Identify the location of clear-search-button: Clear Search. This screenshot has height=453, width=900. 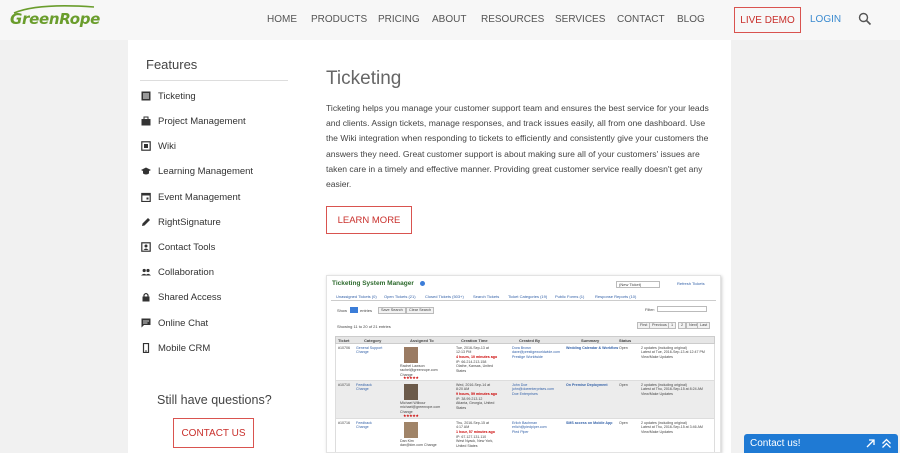
(420, 310).